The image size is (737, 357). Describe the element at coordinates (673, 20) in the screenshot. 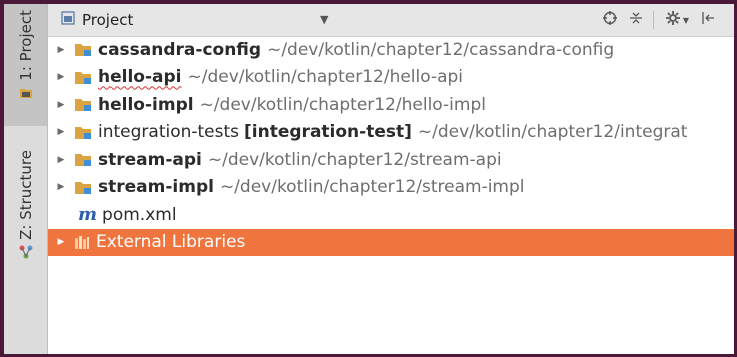

I see `gear-icon` at that location.